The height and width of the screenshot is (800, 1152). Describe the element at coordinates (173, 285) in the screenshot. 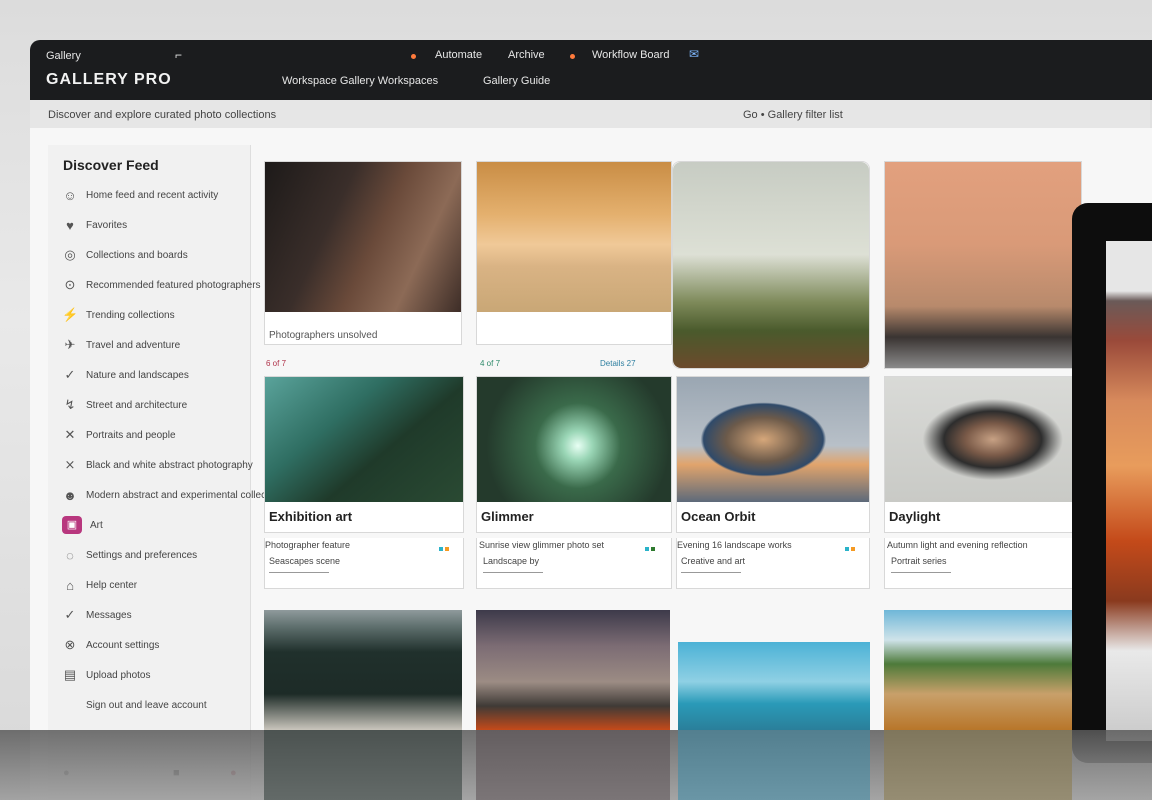

I see `sidebar-item-label: Recommended featured photographers` at that location.